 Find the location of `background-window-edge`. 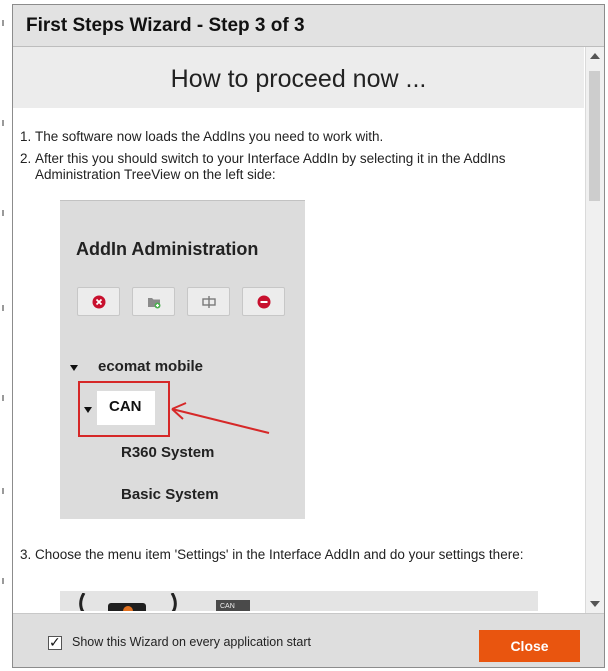

background-window-edge is located at coordinates (5, 335).